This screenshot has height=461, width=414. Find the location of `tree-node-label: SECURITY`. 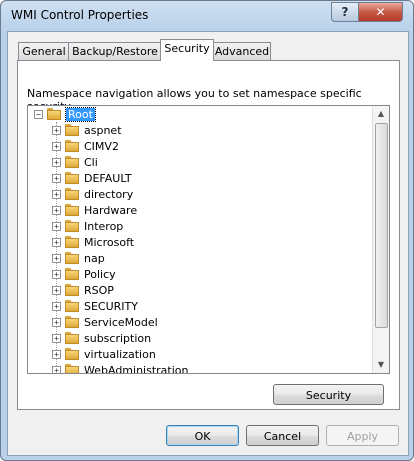

tree-node-label: SECURITY is located at coordinates (111, 306).